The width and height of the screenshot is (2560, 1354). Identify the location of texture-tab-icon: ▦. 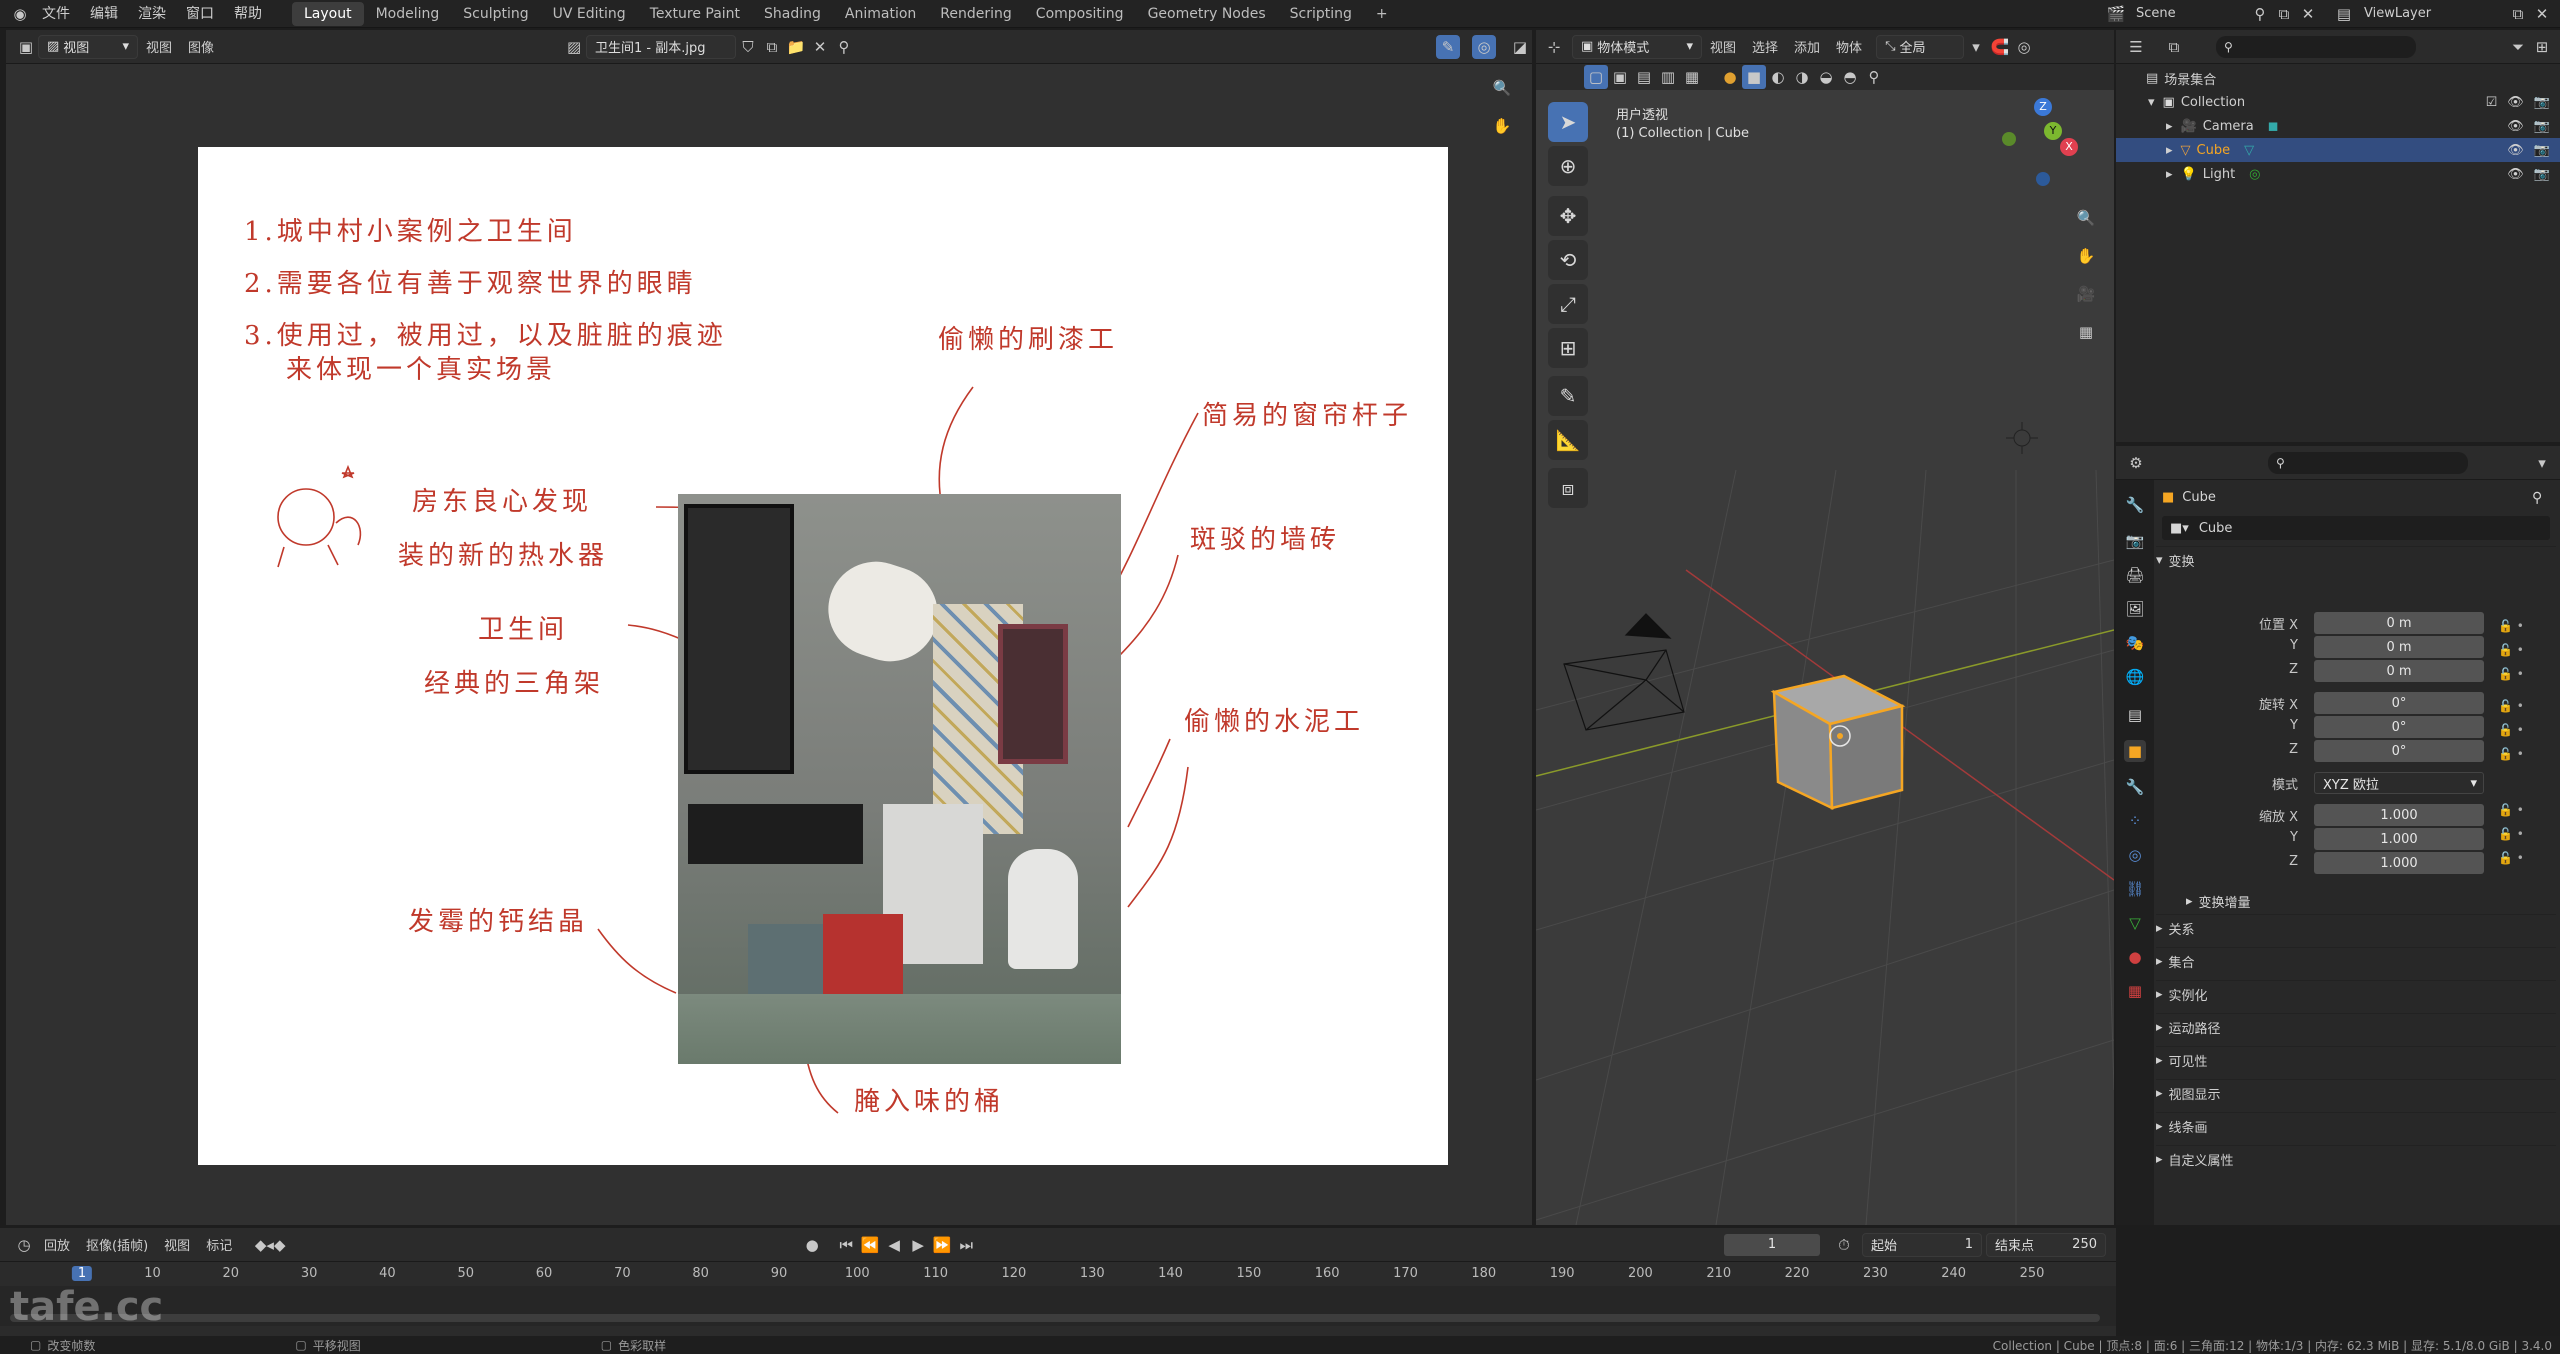
(2135, 991).